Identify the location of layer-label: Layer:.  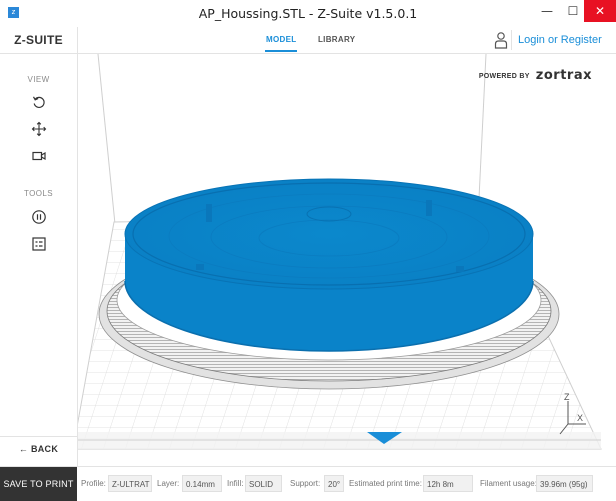
(168, 483).